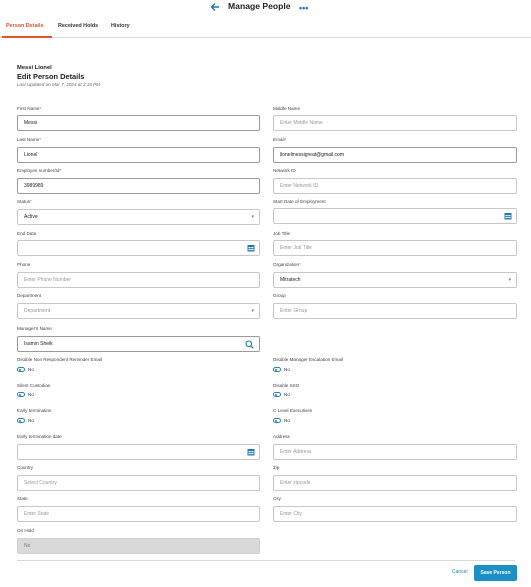 This screenshot has height=587, width=531. What do you see at coordinates (27, 233) in the screenshot?
I see `end-date-label: End Date` at bounding box center [27, 233].